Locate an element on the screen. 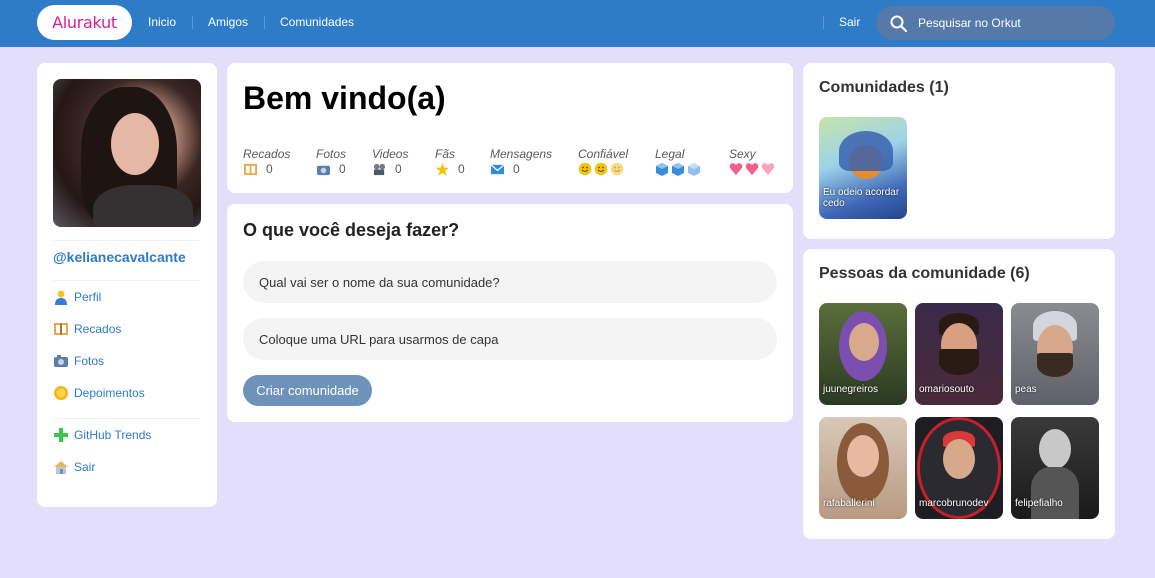 The width and height of the screenshot is (1155, 578). profile-avatar is located at coordinates (127, 153).